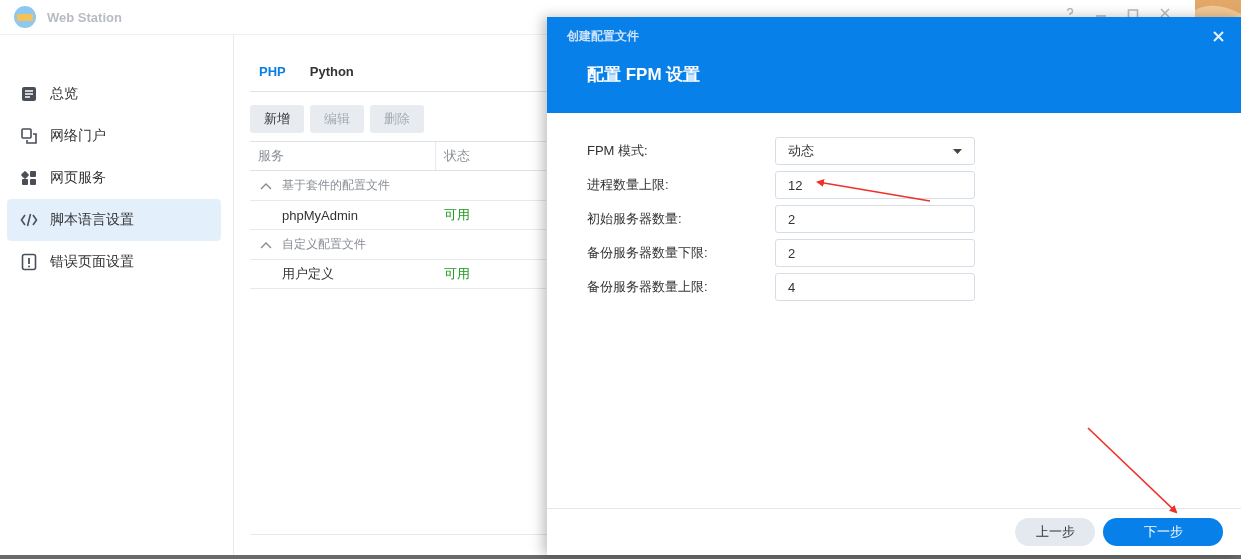  I want to click on dialog-button: 上一步, so click(1055, 532).